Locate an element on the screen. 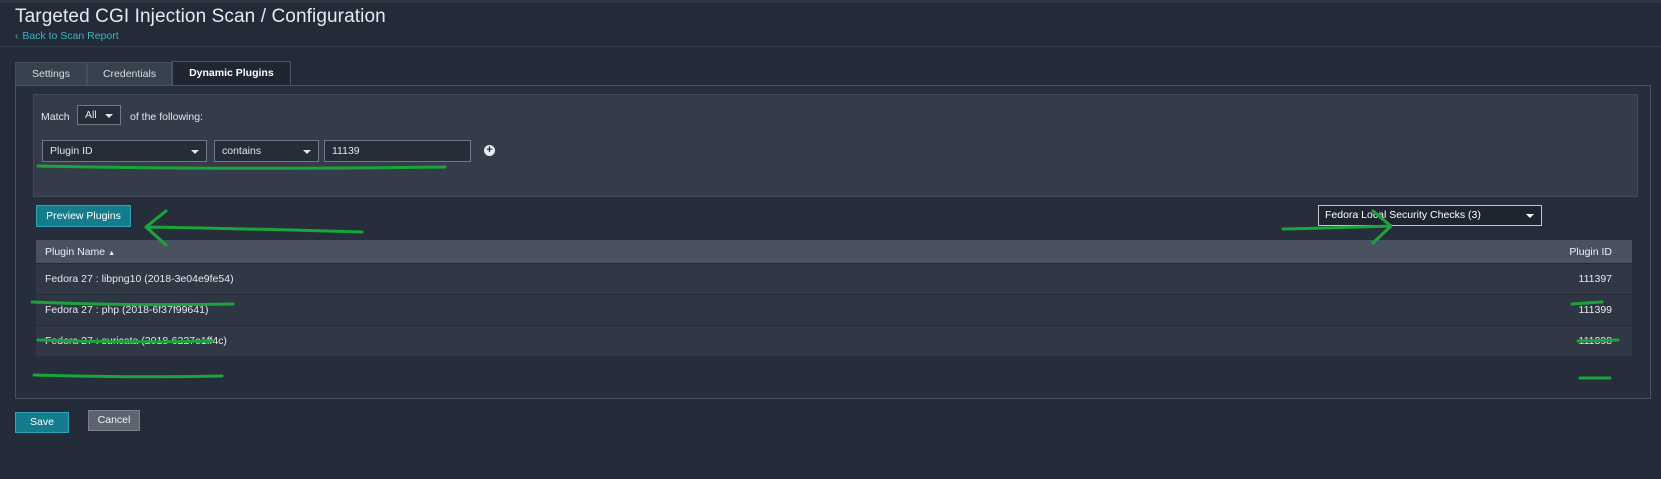  tab-credentials: Credentials is located at coordinates (129, 73).